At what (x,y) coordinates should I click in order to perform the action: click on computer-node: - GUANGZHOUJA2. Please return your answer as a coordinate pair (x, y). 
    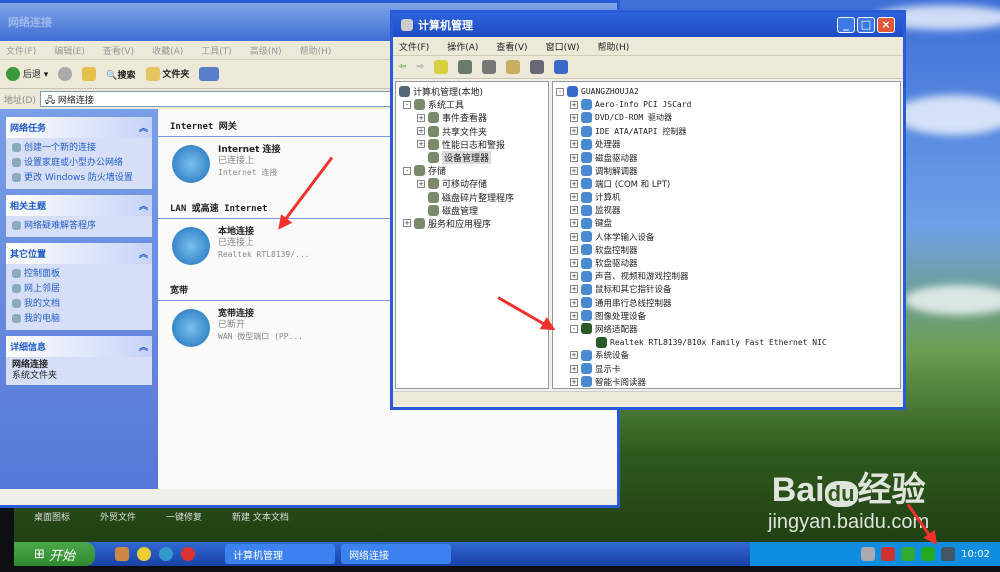
    Looking at the image, I should click on (726, 91).